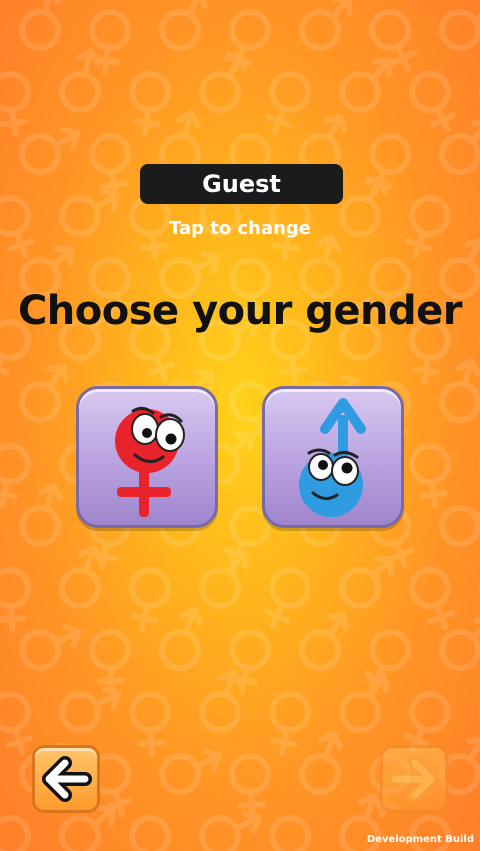  I want to click on player-name-button: Guest, so click(241, 184).